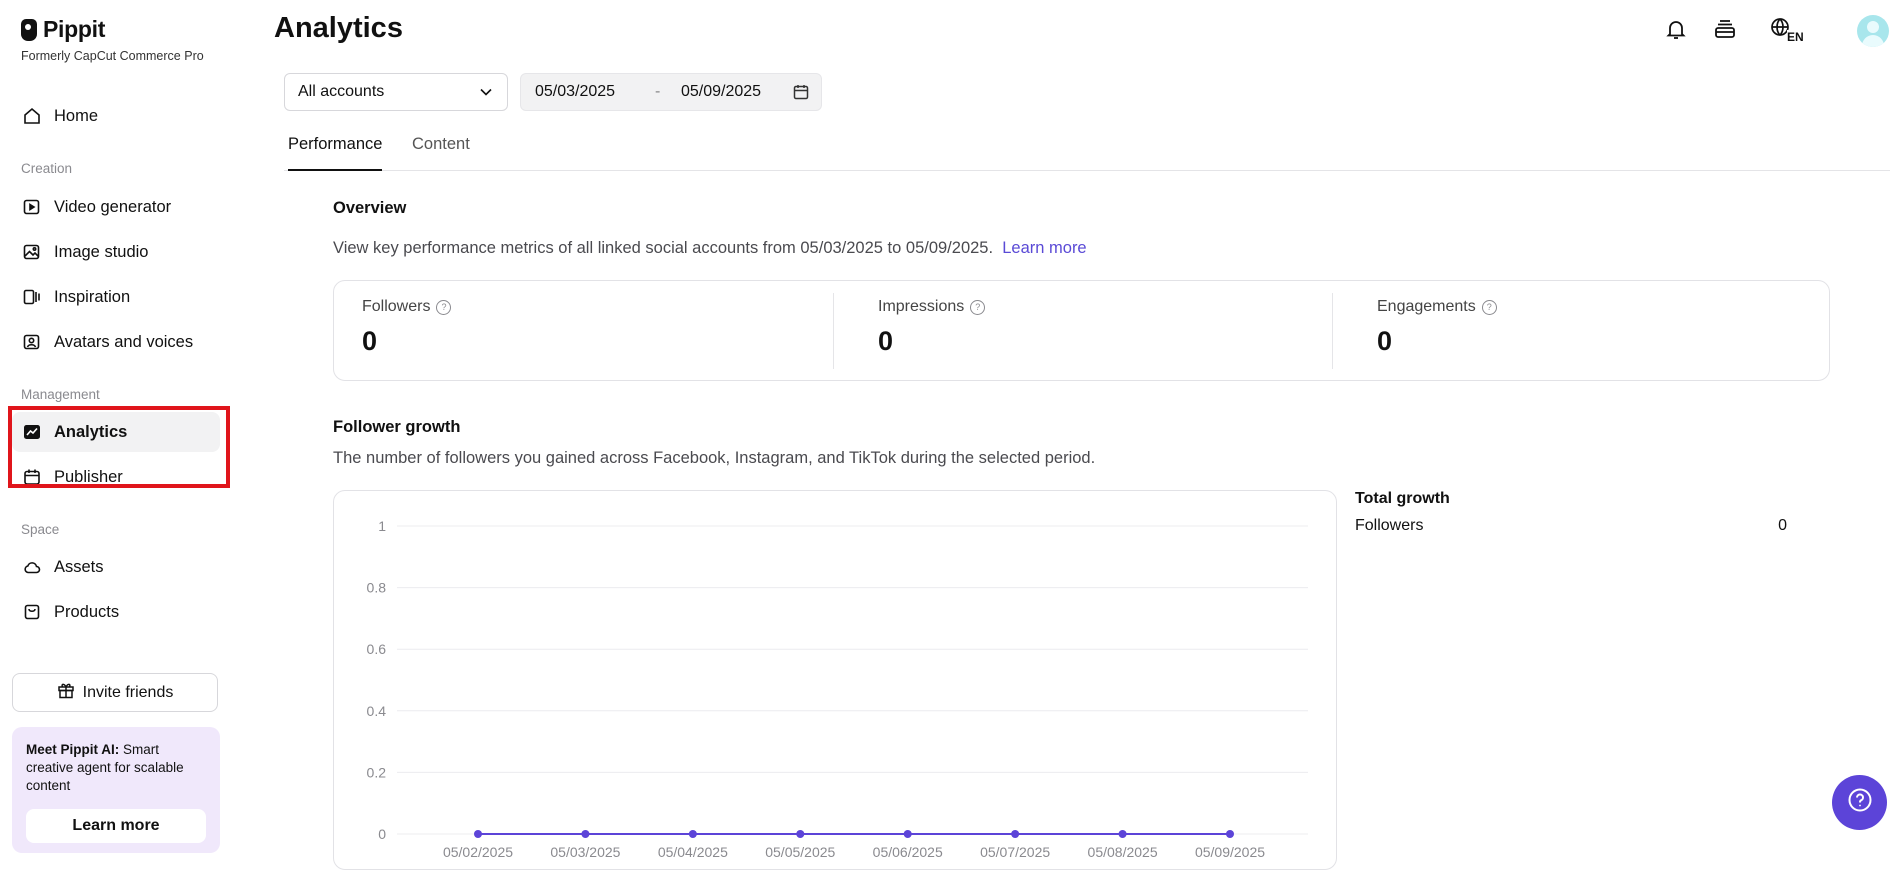  Describe the element at coordinates (124, 341) in the screenshot. I see `sidebar-item-label: Avatars and voices` at that location.